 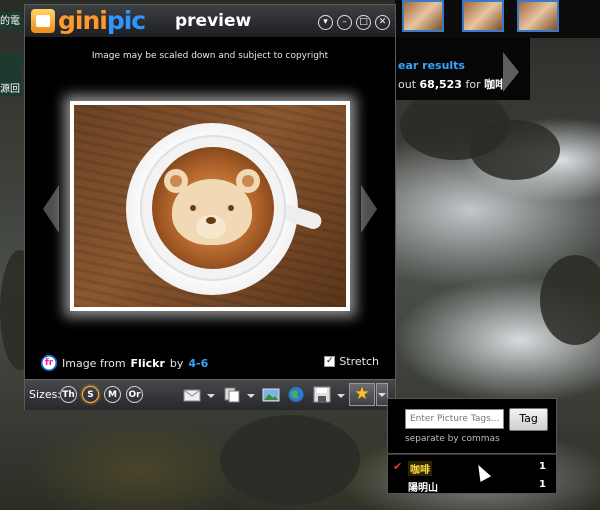 I want to click on results-for-label: for, so click(x=473, y=84).